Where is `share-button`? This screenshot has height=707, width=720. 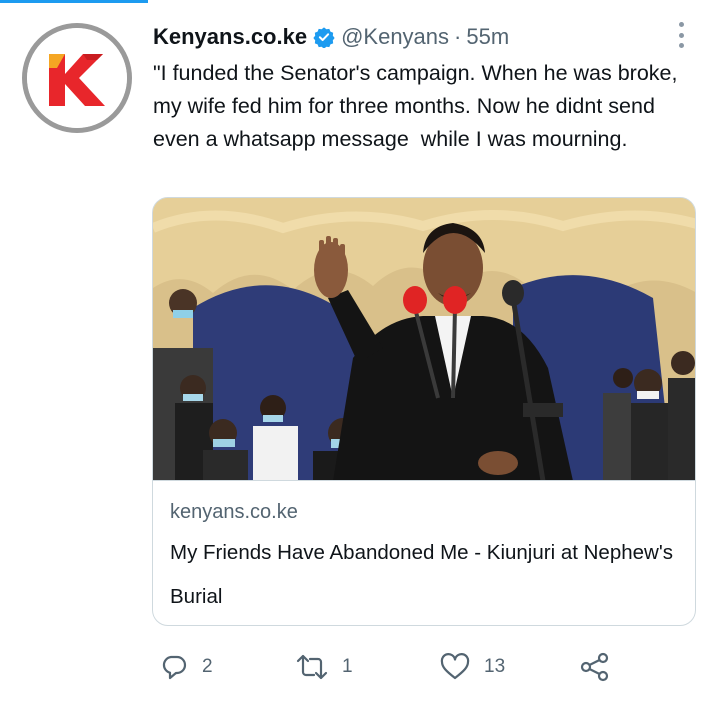
share-button is located at coordinates (595, 667).